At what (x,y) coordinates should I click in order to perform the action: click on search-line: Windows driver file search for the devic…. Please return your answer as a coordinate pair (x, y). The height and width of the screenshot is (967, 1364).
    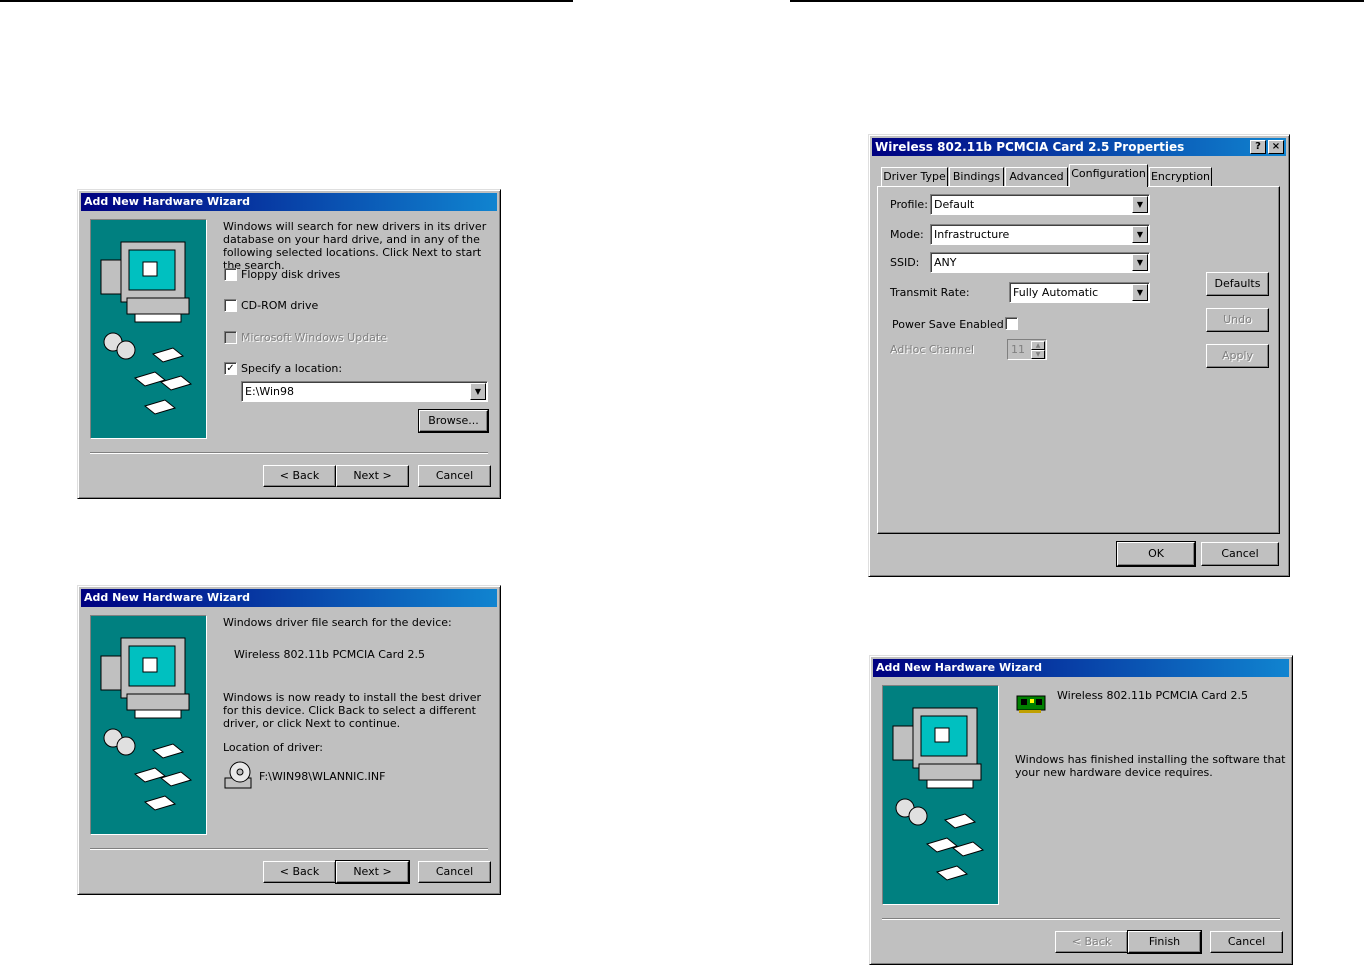
    Looking at the image, I should click on (337, 622).